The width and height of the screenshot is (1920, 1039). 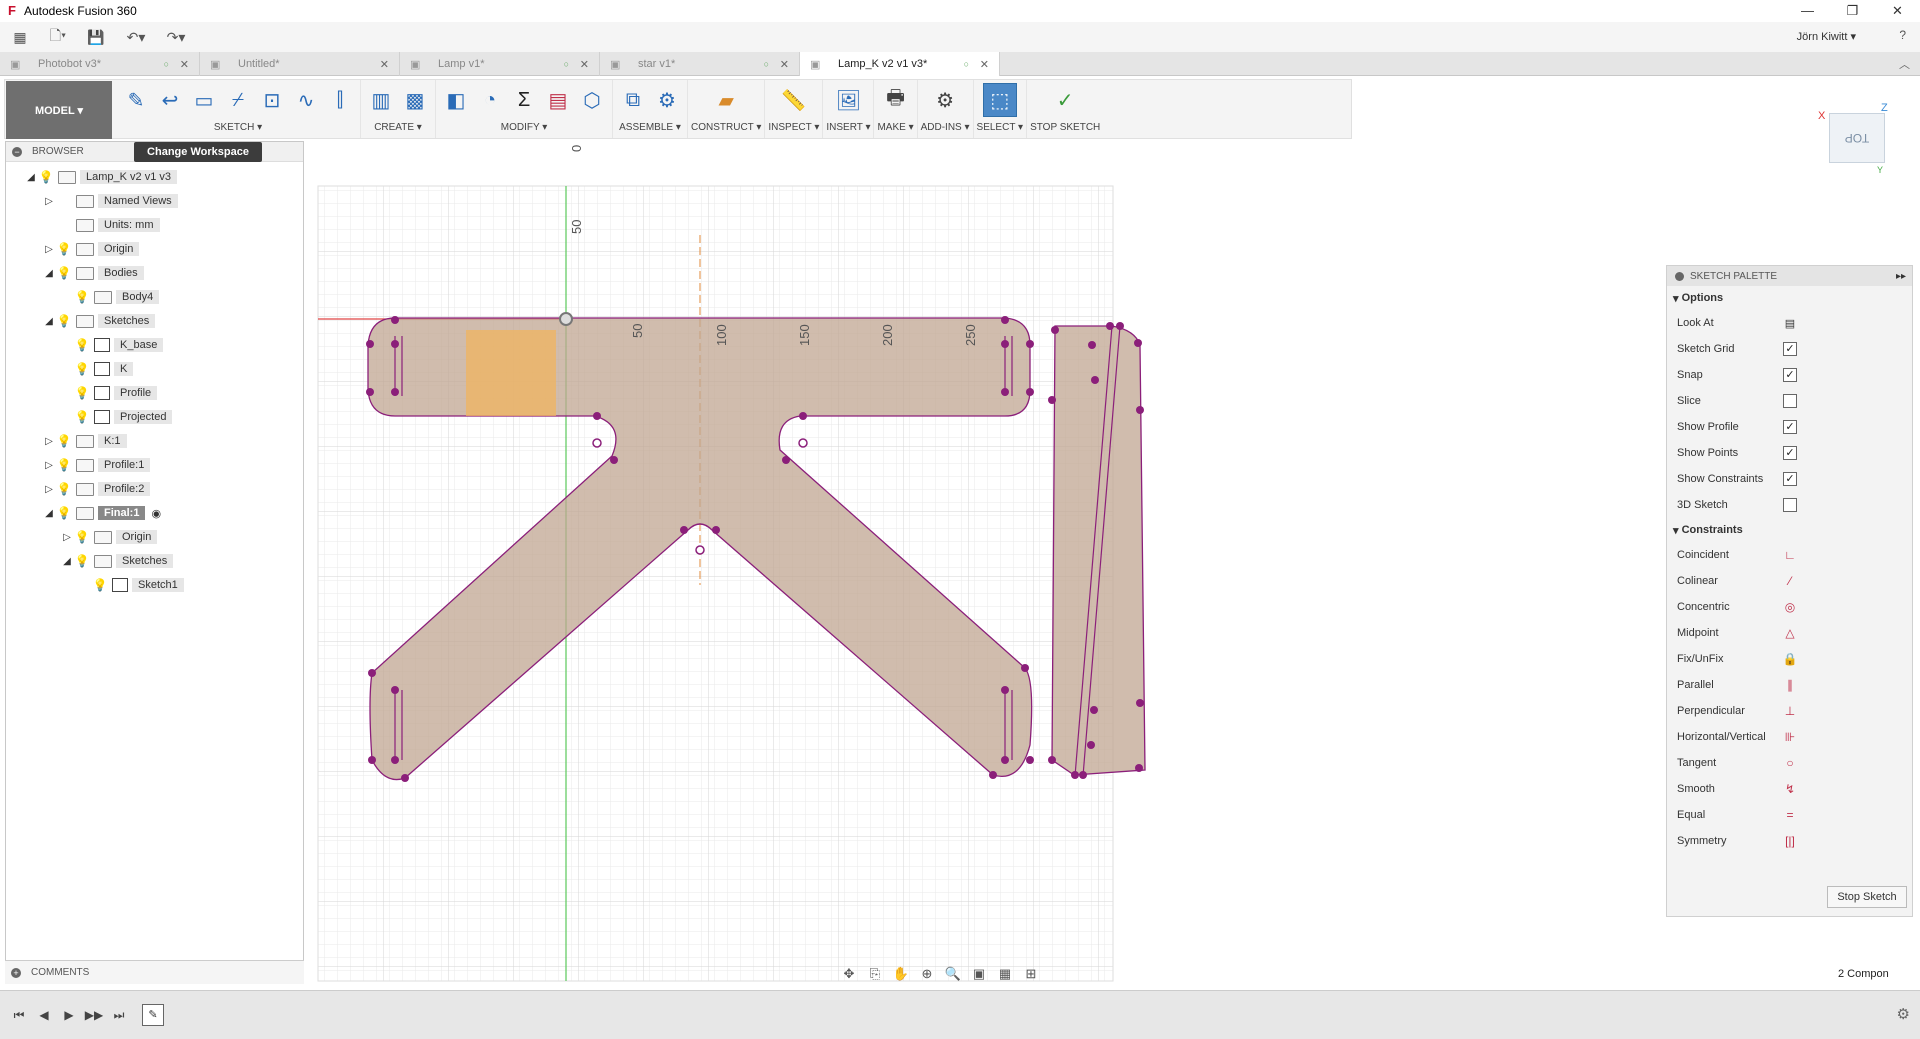 I want to click on tab-untitled: ▣ Untitled* ✕, so click(x=300, y=64).